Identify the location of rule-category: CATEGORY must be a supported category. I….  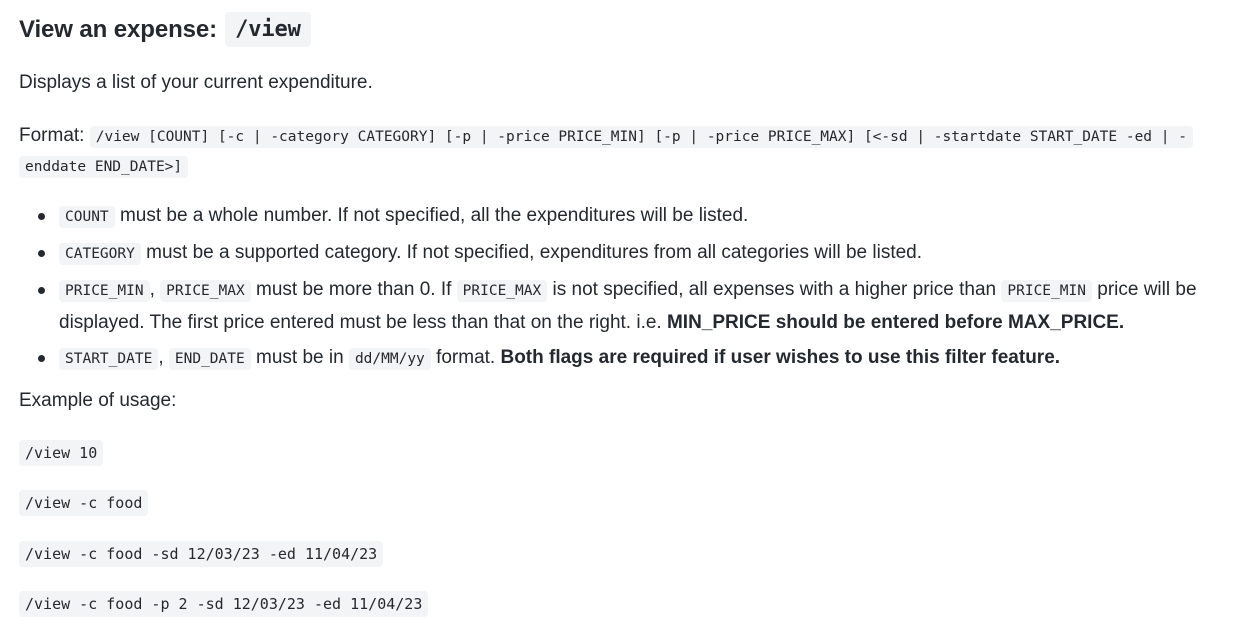
(631, 253).